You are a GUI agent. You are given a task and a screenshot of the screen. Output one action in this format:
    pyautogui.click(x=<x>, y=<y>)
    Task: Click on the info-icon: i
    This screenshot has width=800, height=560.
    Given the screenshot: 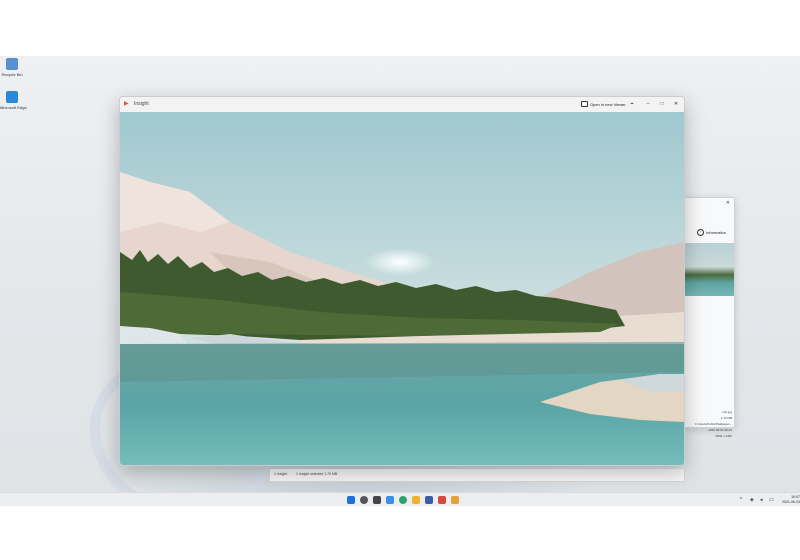 What is the action you would take?
    pyautogui.click(x=700, y=232)
    